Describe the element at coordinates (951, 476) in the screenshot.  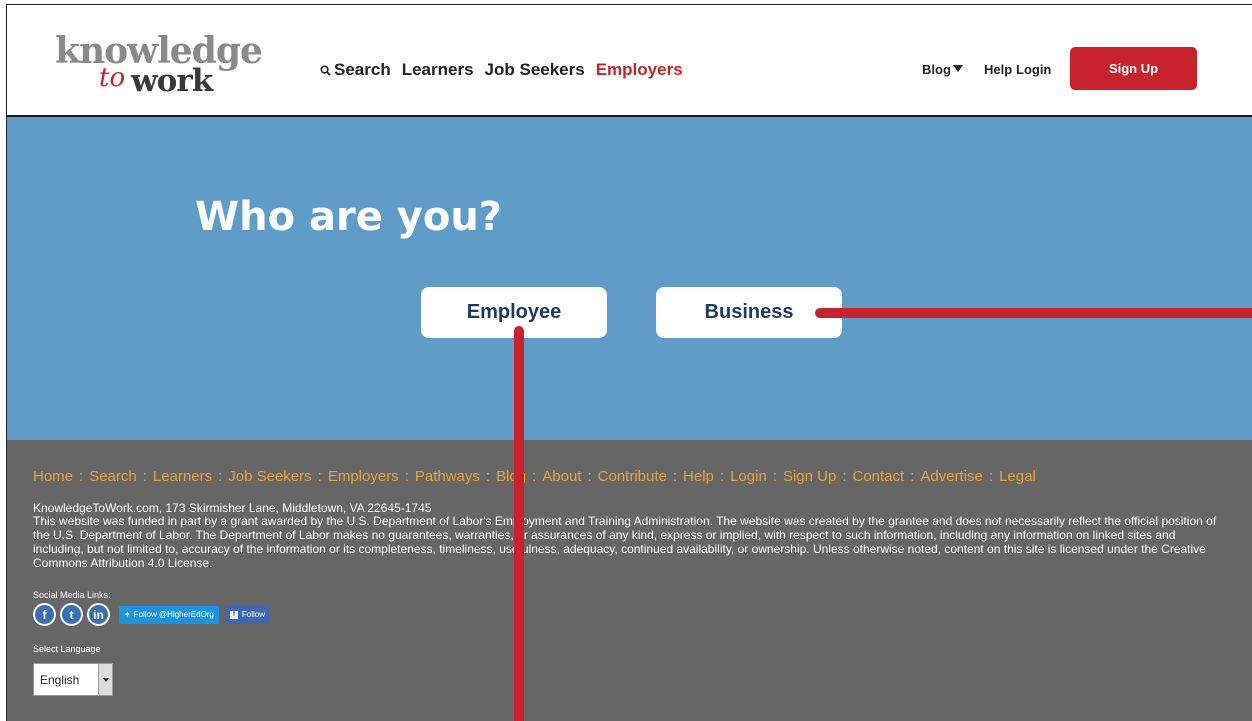
I see `footer-link: Advertise` at that location.